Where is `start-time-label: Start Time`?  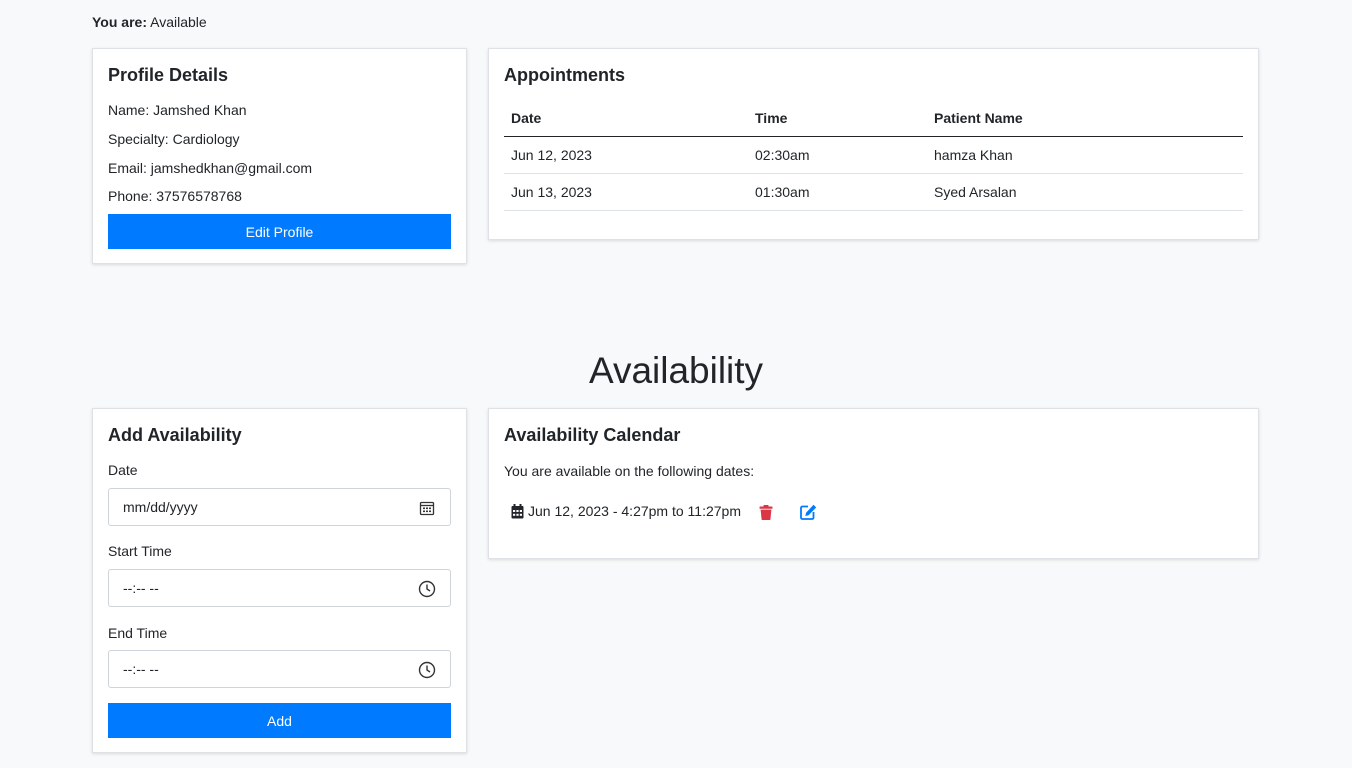
start-time-label: Start Time is located at coordinates (140, 551).